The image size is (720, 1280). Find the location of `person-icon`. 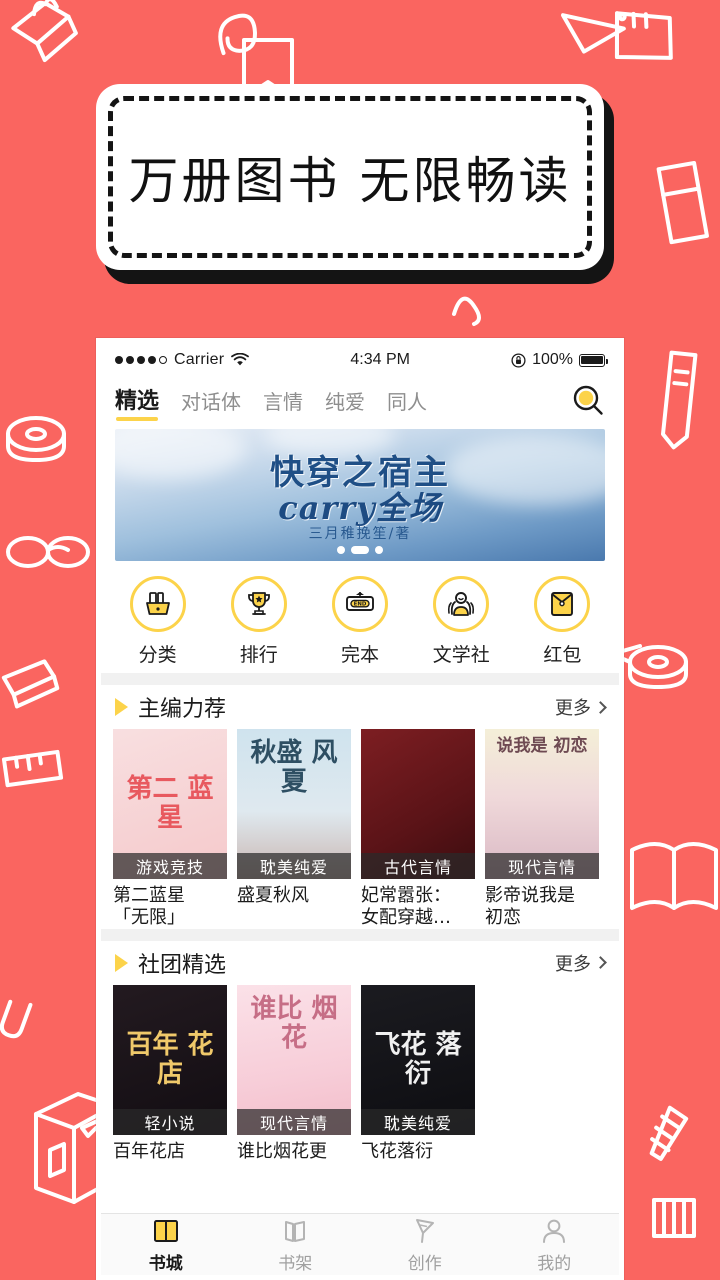

person-icon is located at coordinates (554, 1231).